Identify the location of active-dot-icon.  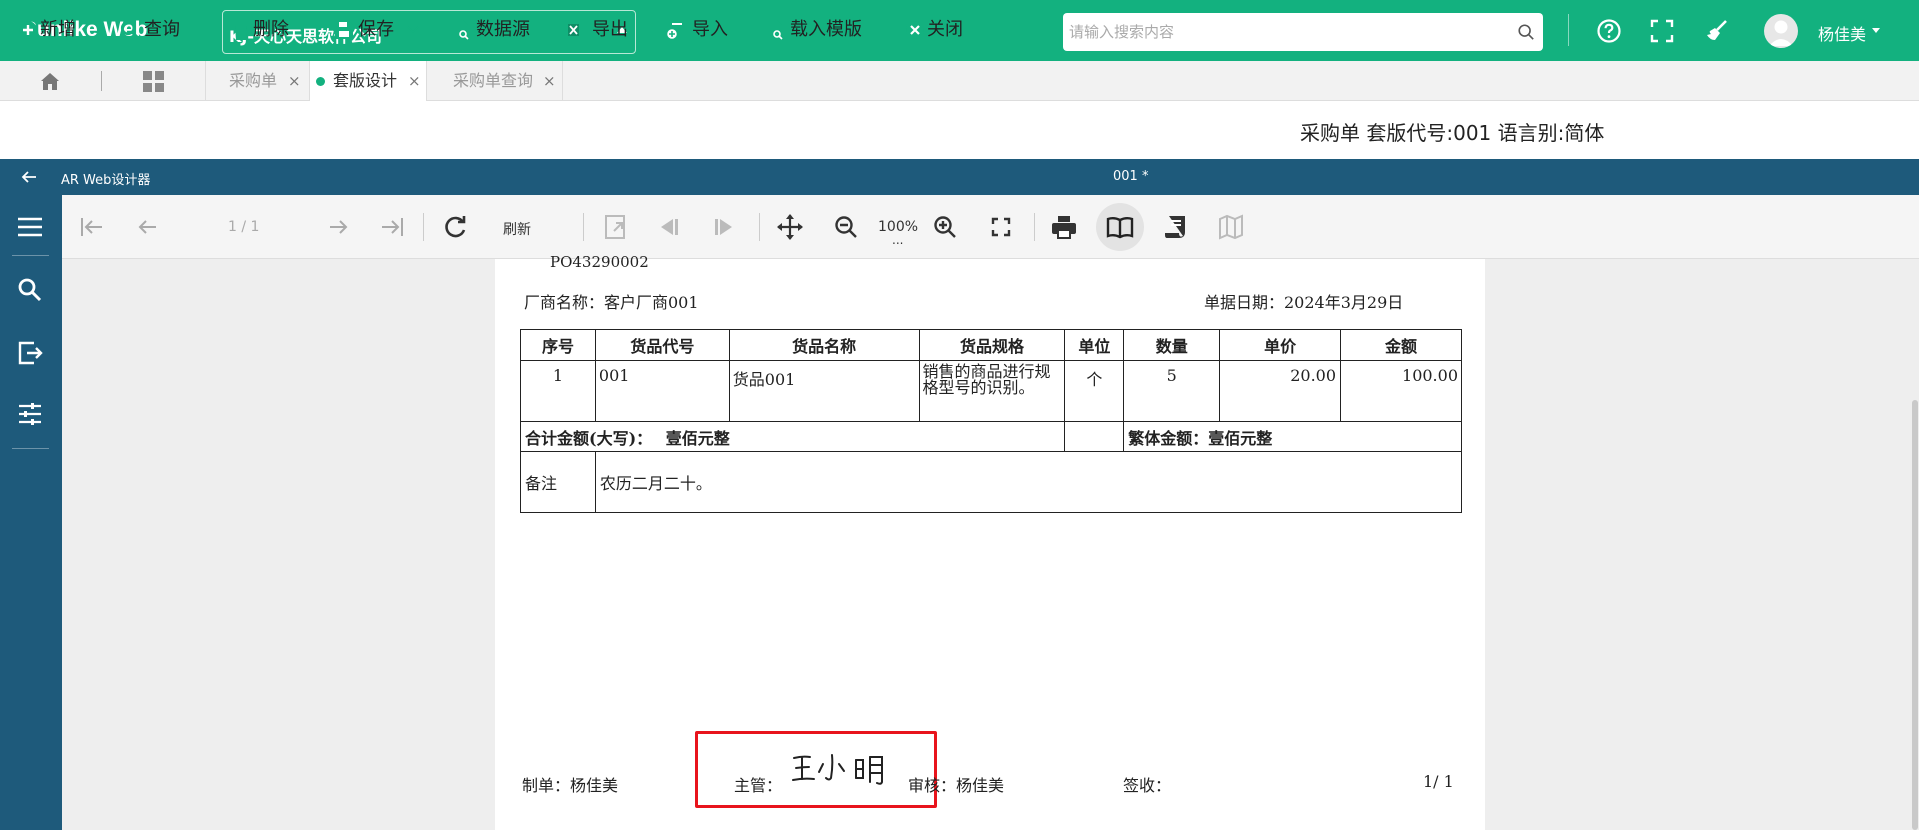
(320, 81).